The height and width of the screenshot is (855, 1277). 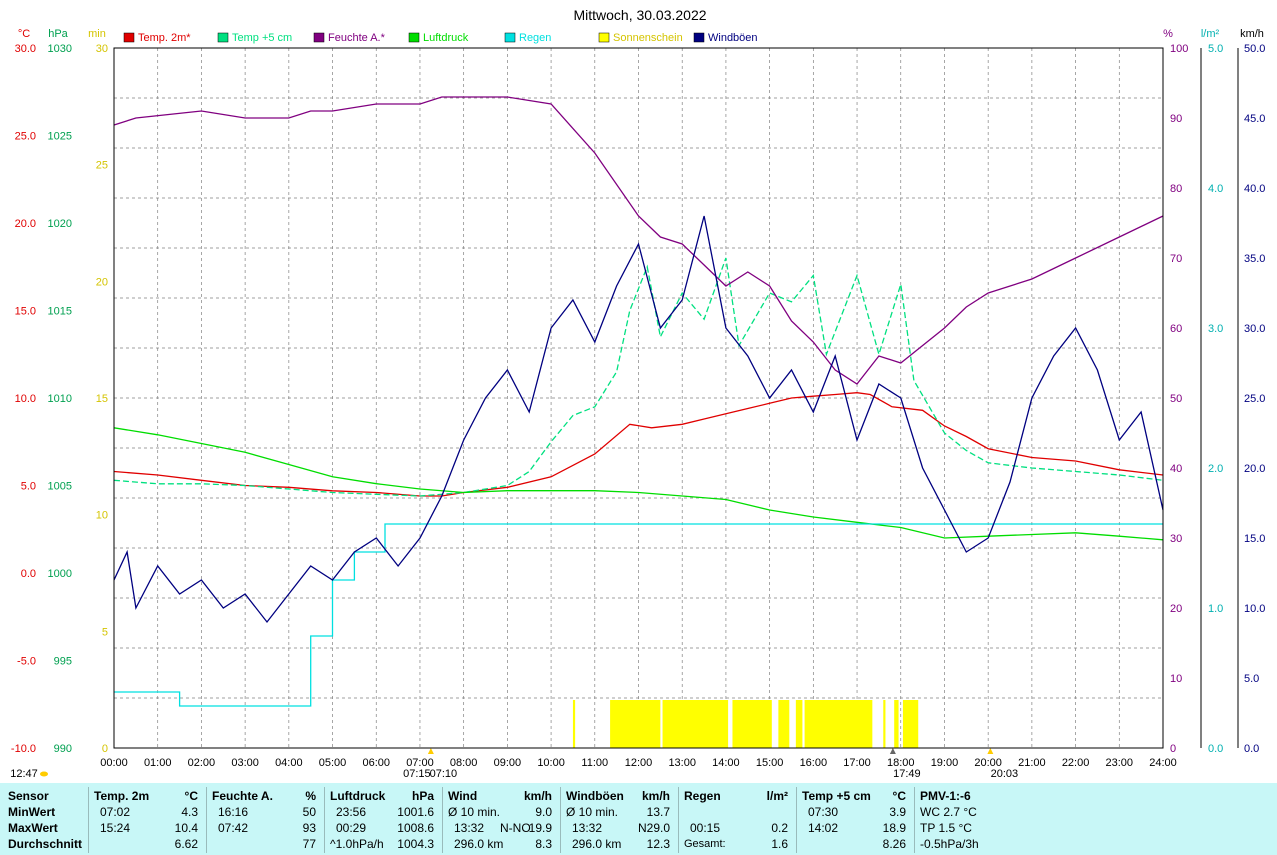 What do you see at coordinates (770, 763) in the screenshot?
I see `x-tick-label: 15:00` at bounding box center [770, 763].